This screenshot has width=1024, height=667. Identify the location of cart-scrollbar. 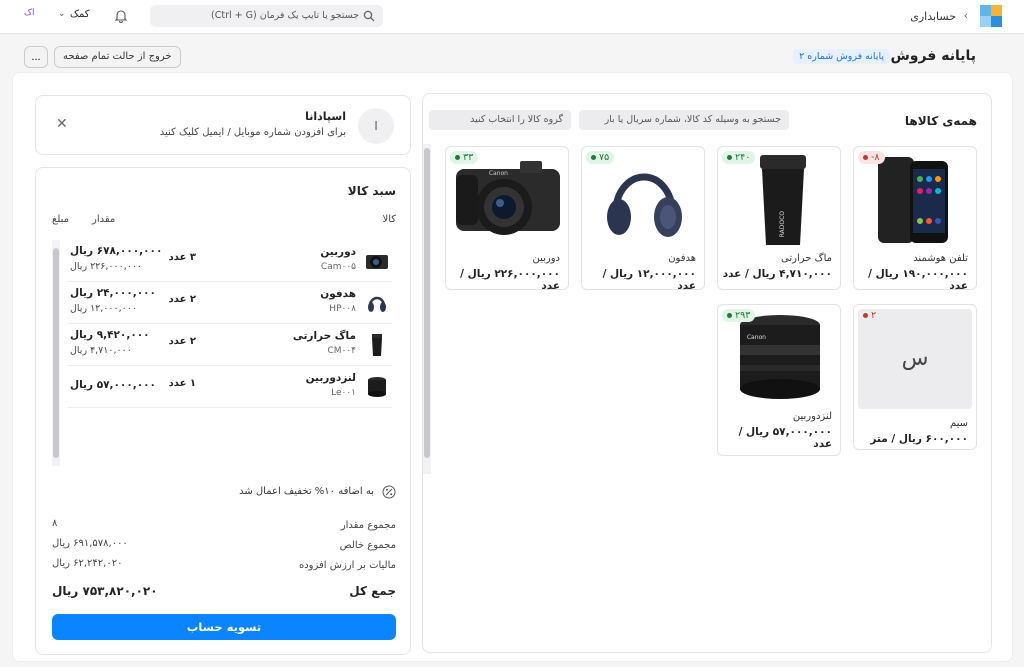
(56, 353).